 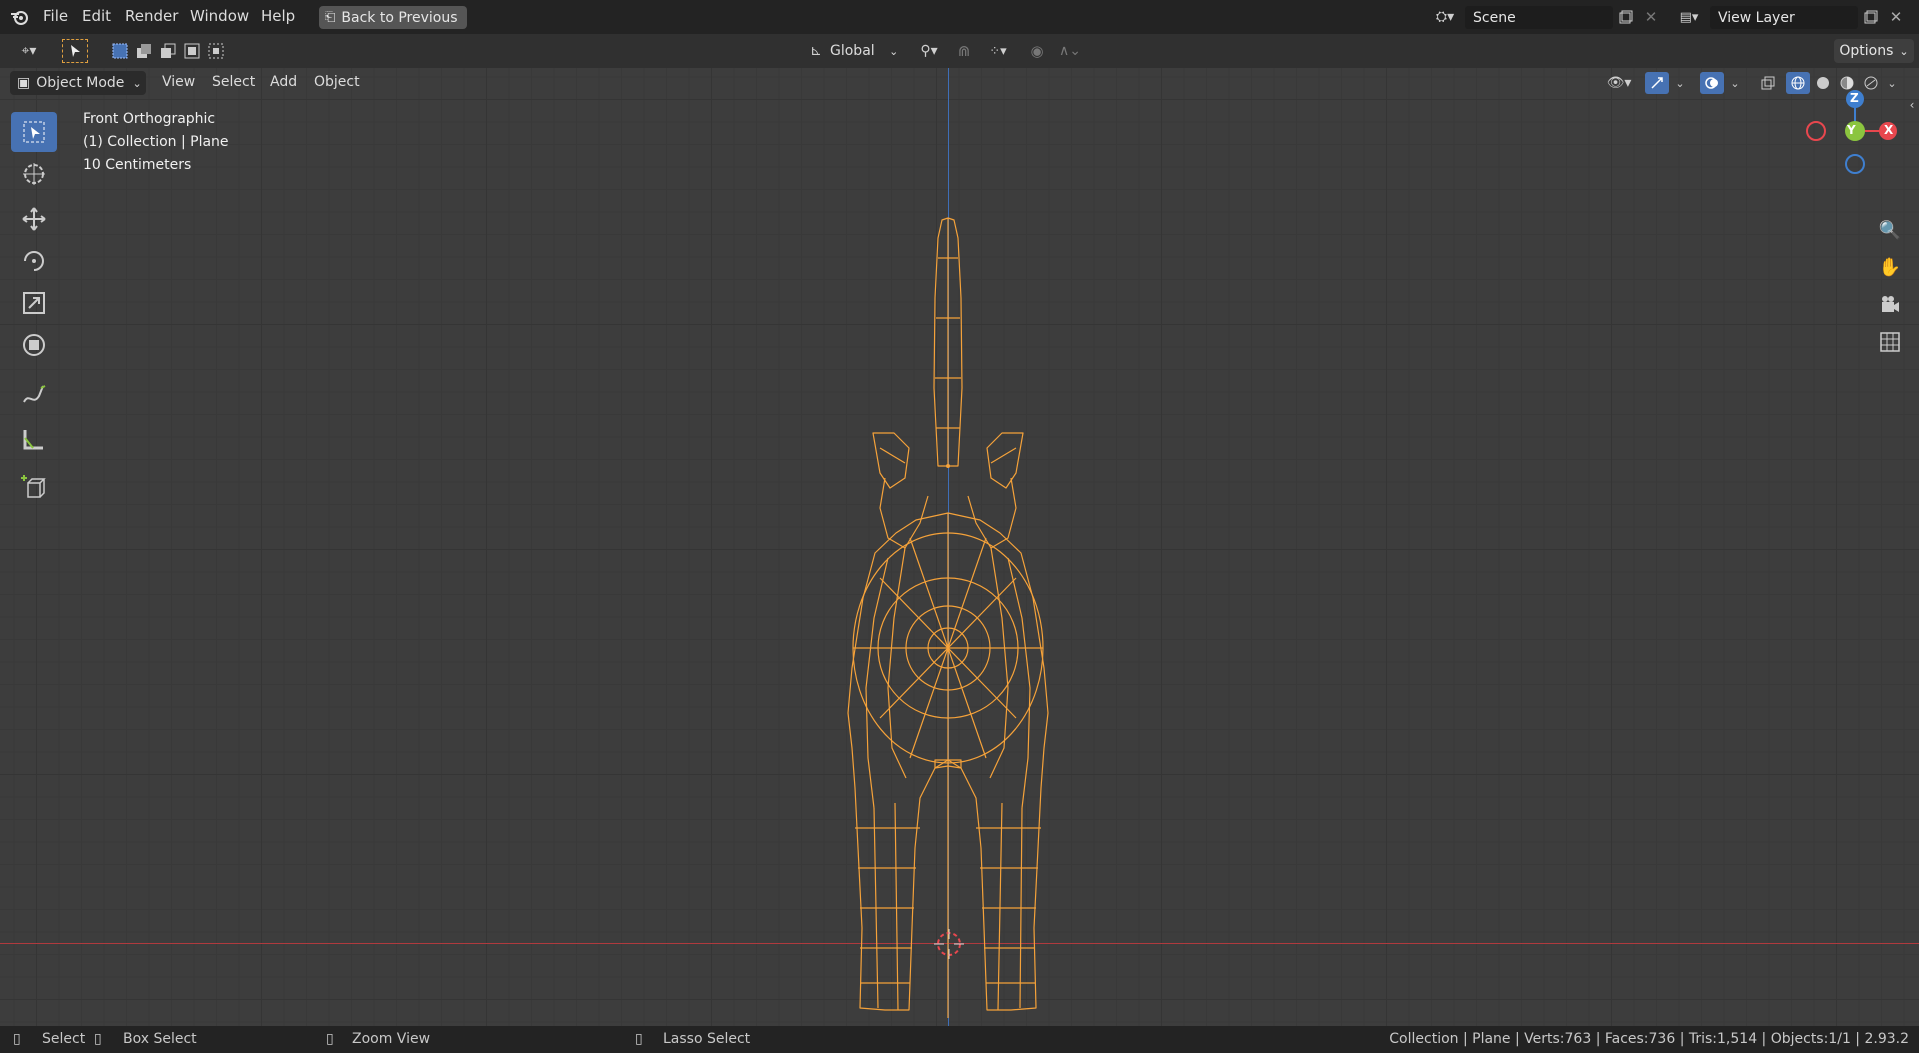 I want to click on options-dropdown: Options ⌄, so click(x=1874, y=51).